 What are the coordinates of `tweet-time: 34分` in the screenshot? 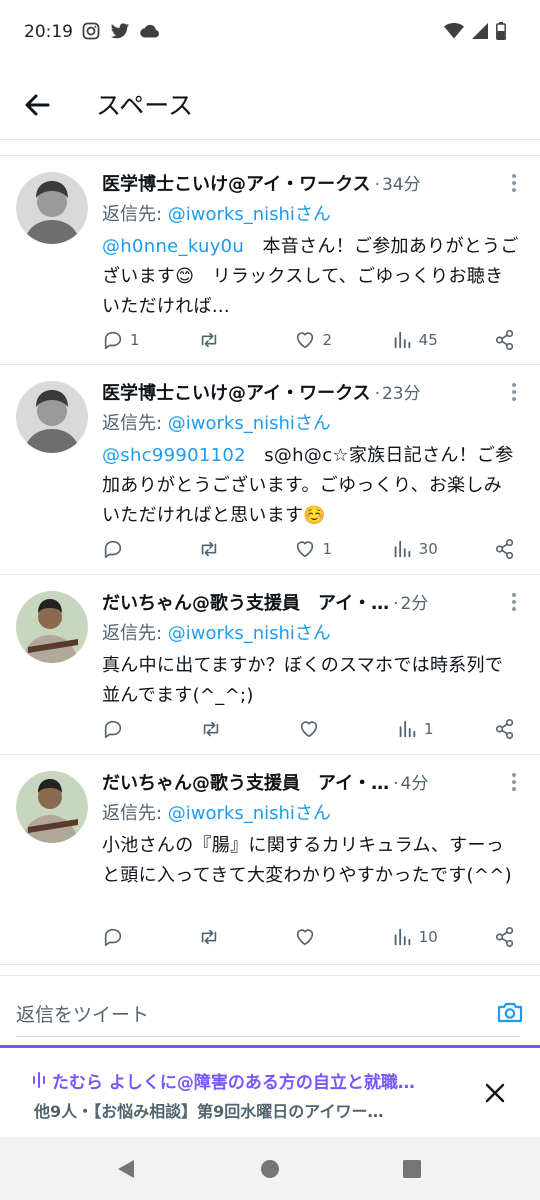 It's located at (401, 185).